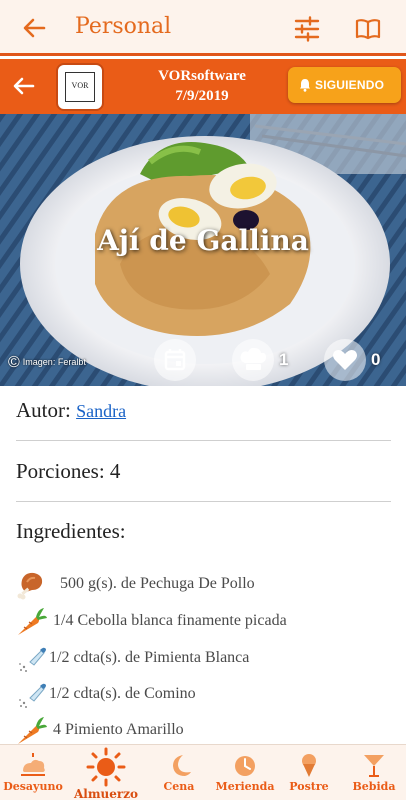  I want to click on nav-tab-bebida: Bebida, so click(374, 772).